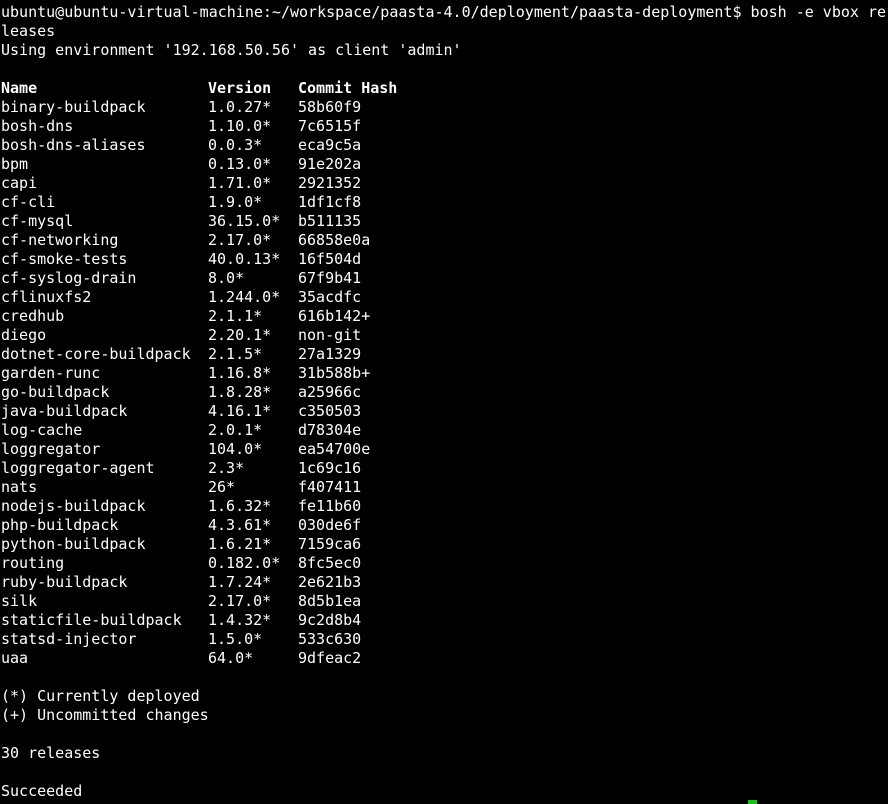  Describe the element at coordinates (444, 639) in the screenshot. I see `release-row: statsd-injector 1.5.0* 533c630` at that location.